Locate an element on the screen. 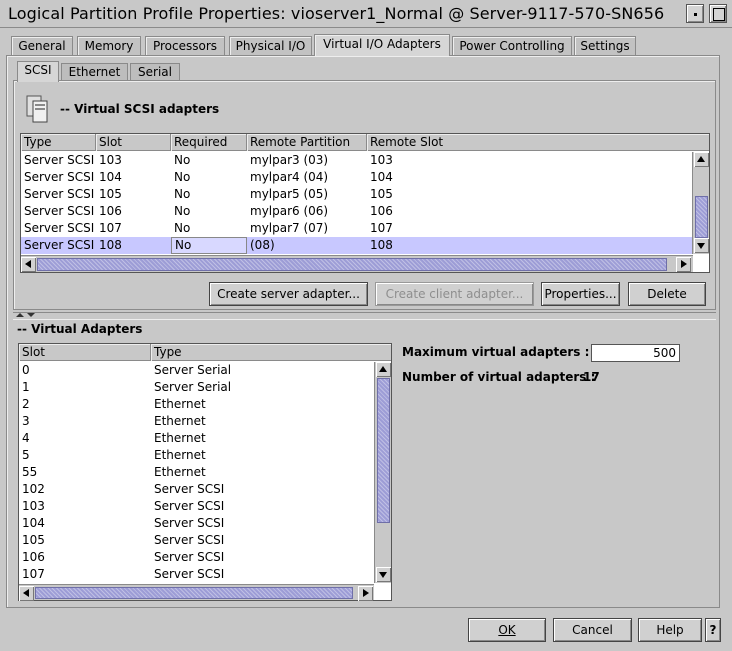 Image resolution: width=732 pixels, height=651 pixels. subtab-ethernet: Ethernet is located at coordinates (94, 72).